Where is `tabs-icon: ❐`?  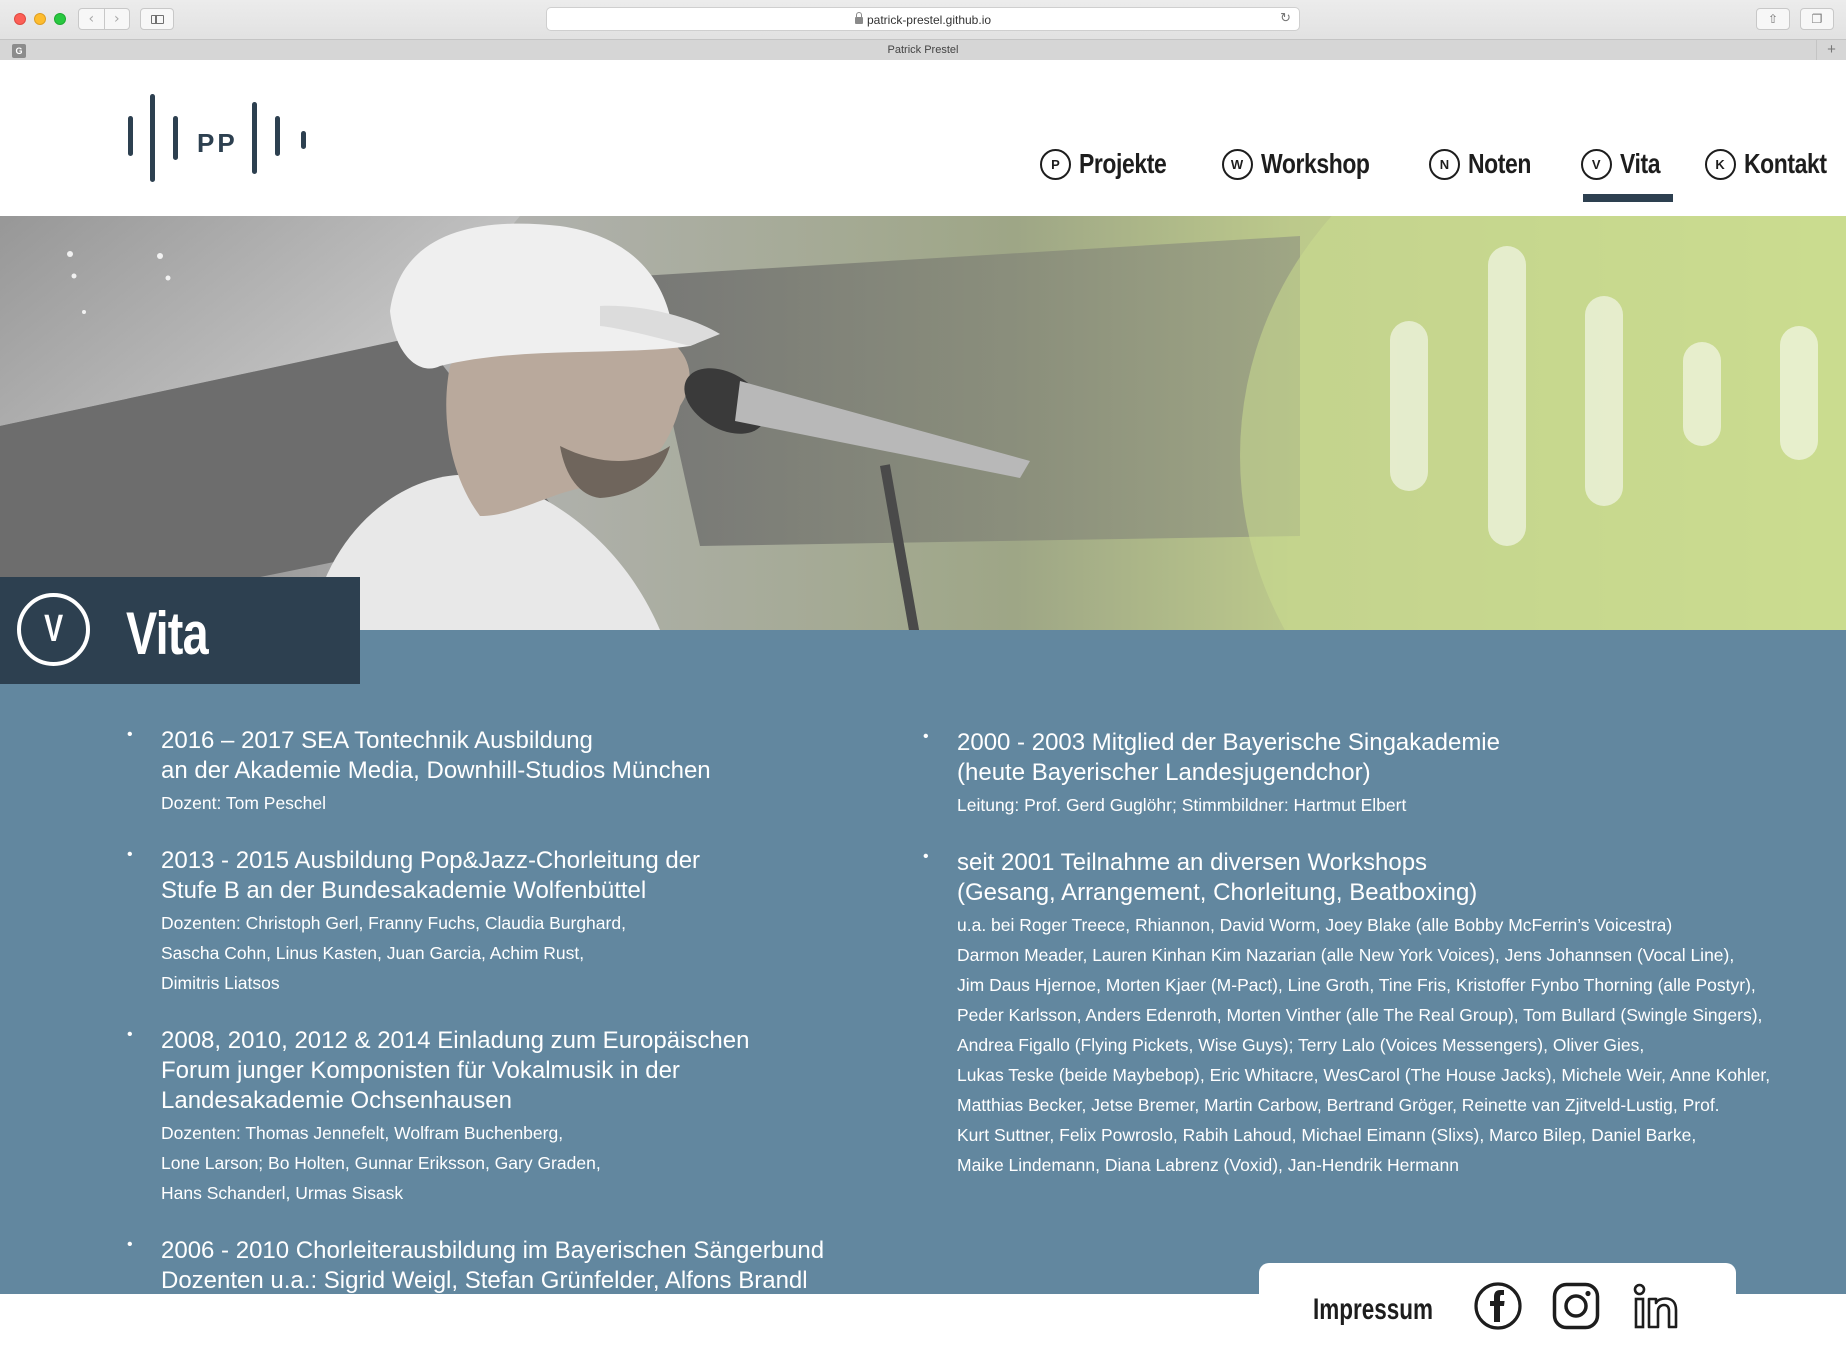 tabs-icon: ❐ is located at coordinates (1817, 19).